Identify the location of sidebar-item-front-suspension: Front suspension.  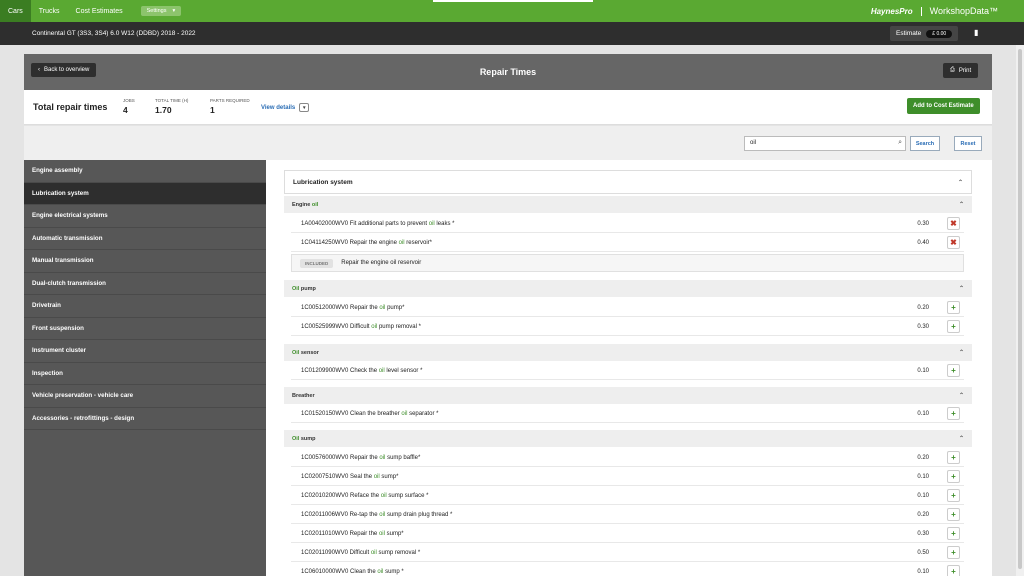
(145, 329).